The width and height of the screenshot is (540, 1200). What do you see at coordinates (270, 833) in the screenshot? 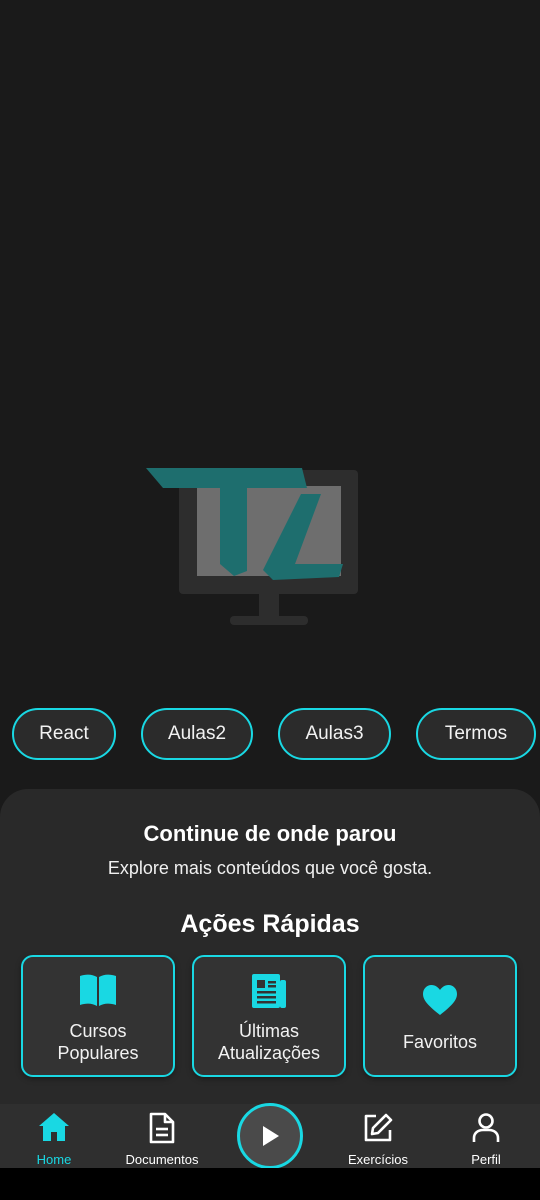
I see `panel-title: Continue de onde parou` at bounding box center [270, 833].